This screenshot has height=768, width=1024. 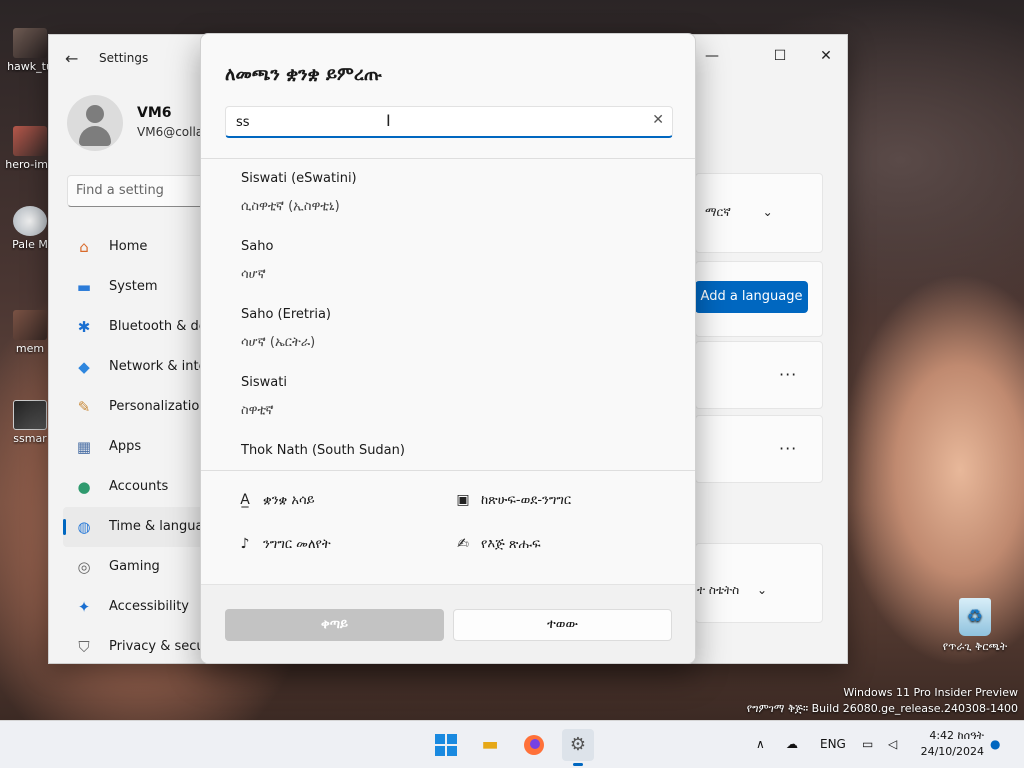 I want to click on dialog-footer: ቀጣይ ተወው, so click(x=448, y=623).